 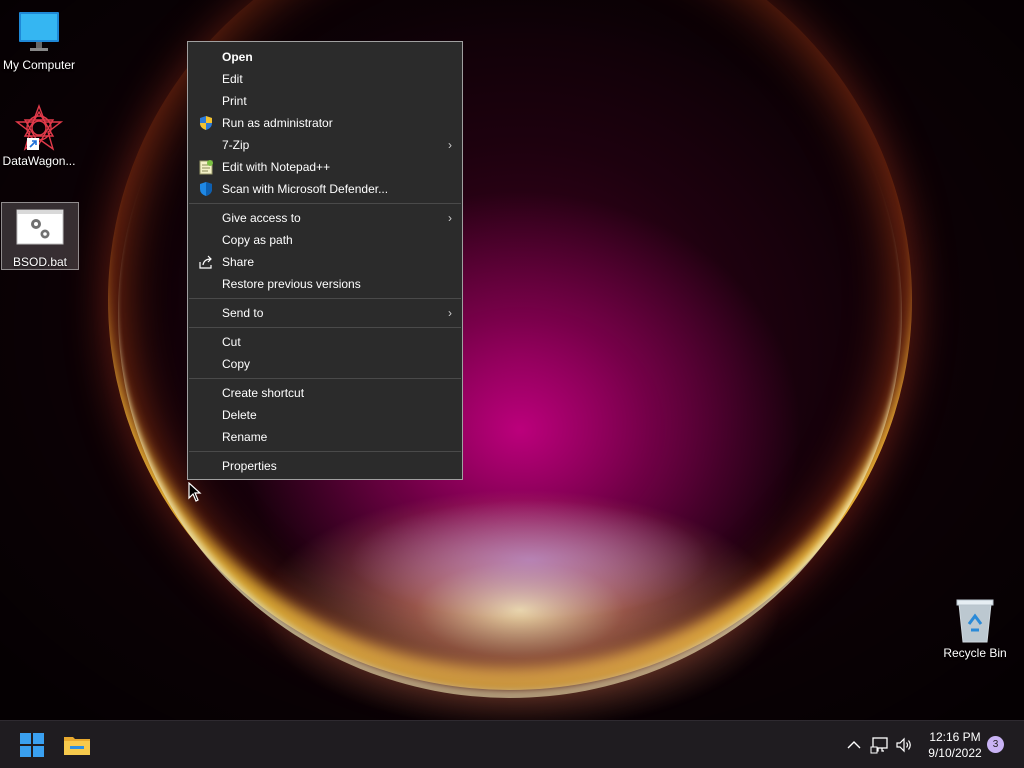 I want to click on menu-item-label: Cut, so click(x=231, y=342).